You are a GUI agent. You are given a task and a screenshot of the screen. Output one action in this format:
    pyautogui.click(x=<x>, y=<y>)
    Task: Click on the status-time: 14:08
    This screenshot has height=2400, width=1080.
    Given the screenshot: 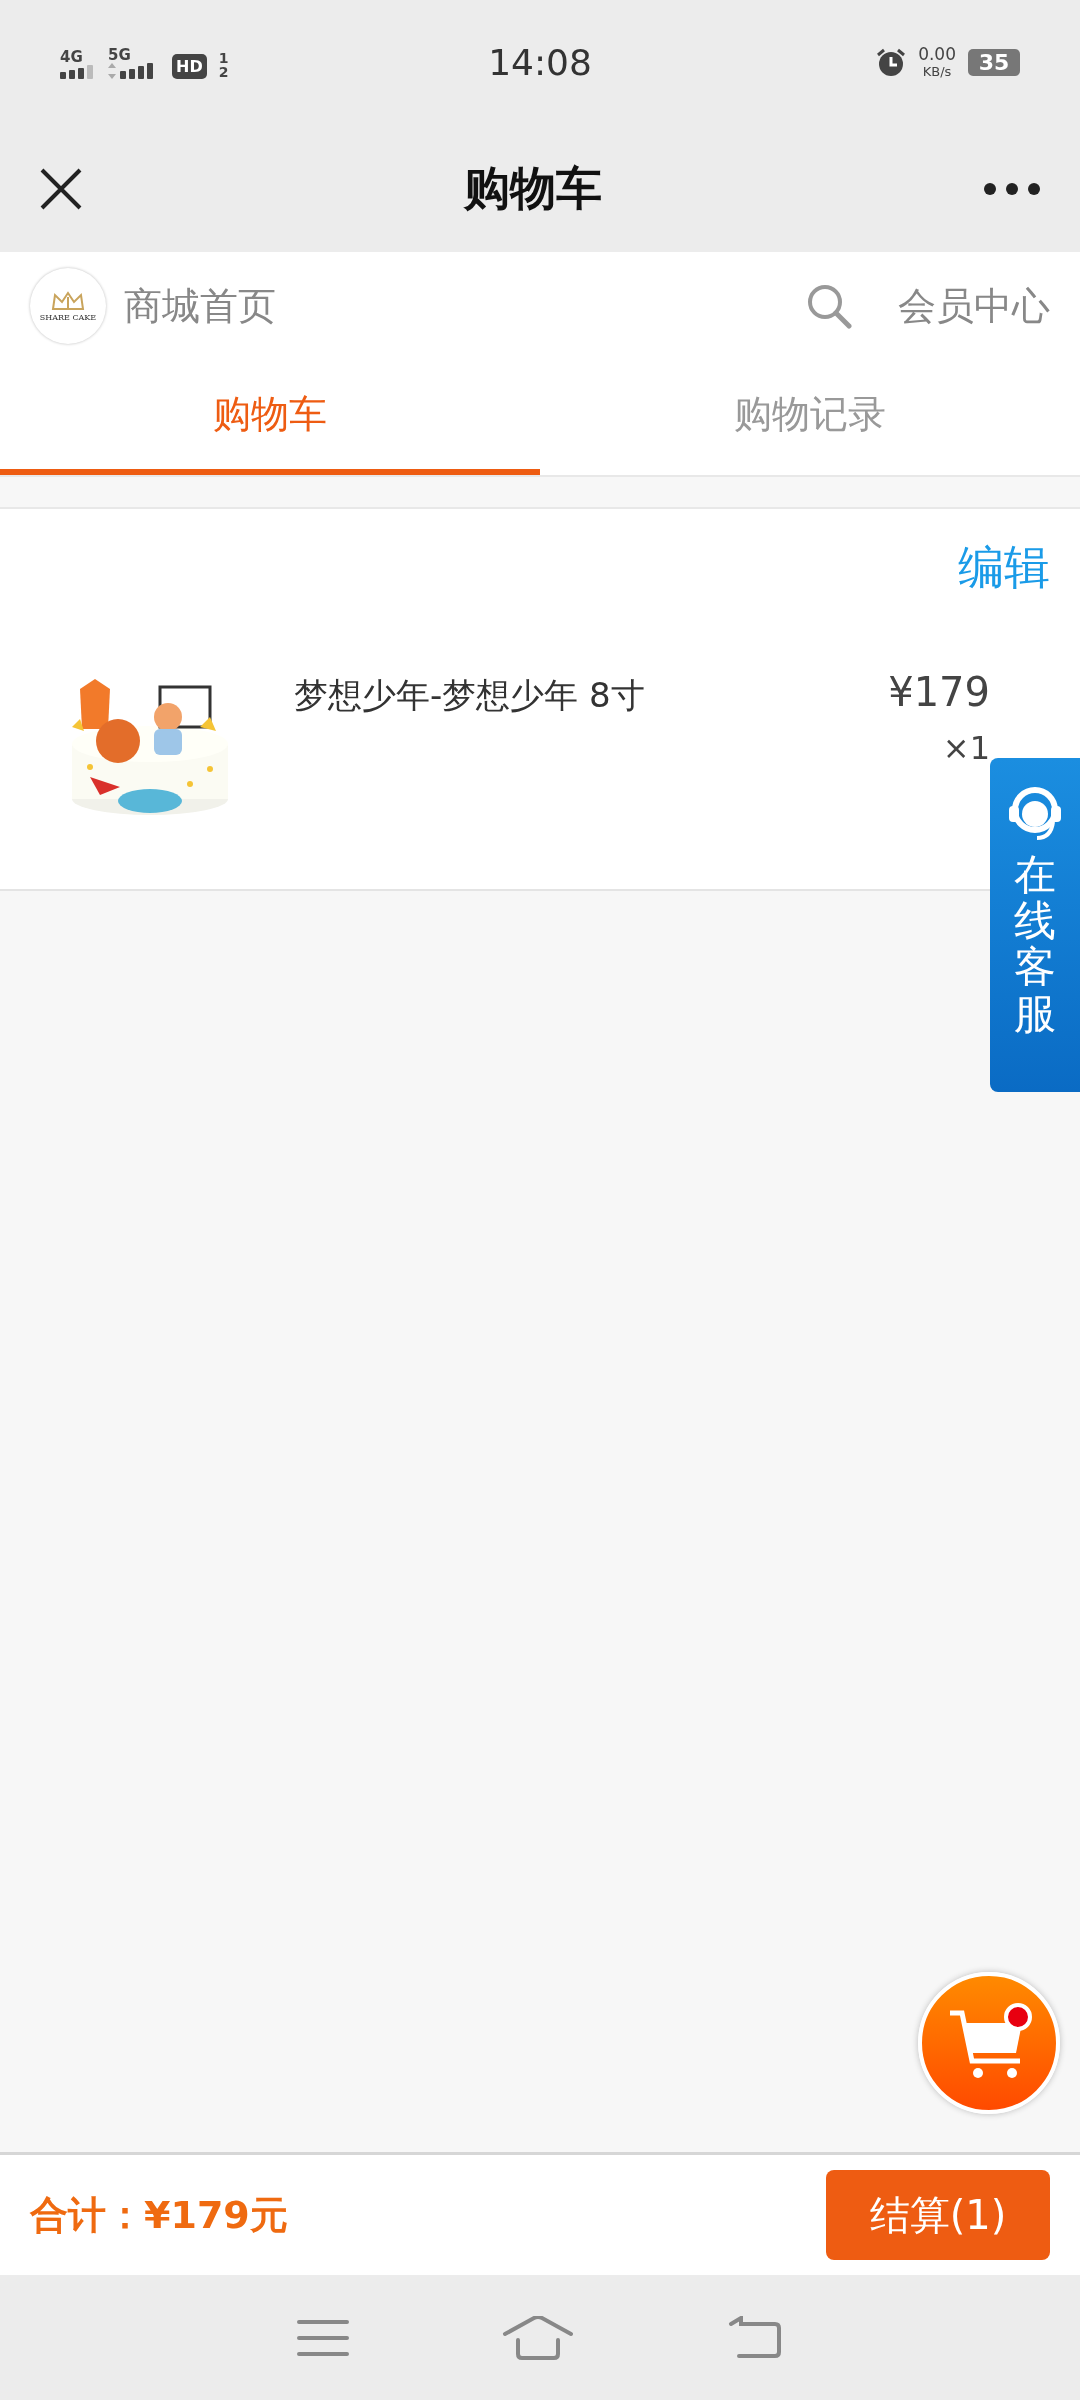 What is the action you would take?
    pyautogui.click(x=540, y=62)
    